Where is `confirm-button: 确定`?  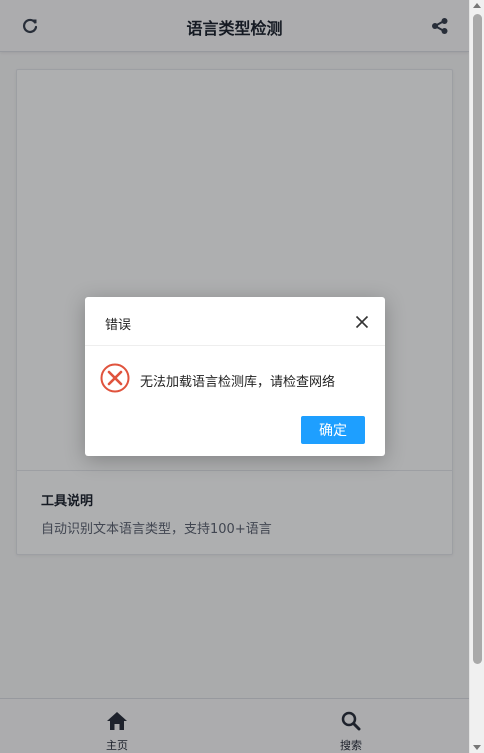
confirm-button: 确定 is located at coordinates (333, 430).